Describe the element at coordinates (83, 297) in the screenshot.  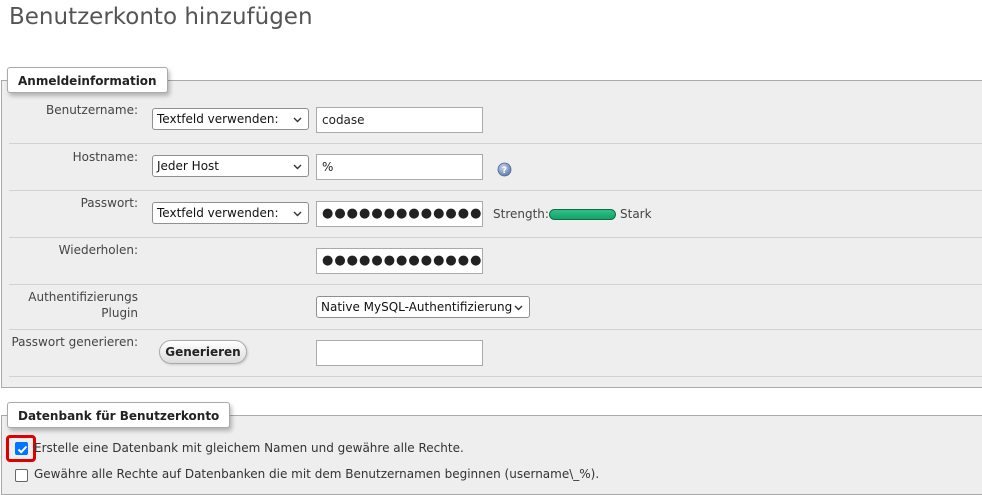
I see `auth-plugin-label-line1: Authentifizierungs` at that location.